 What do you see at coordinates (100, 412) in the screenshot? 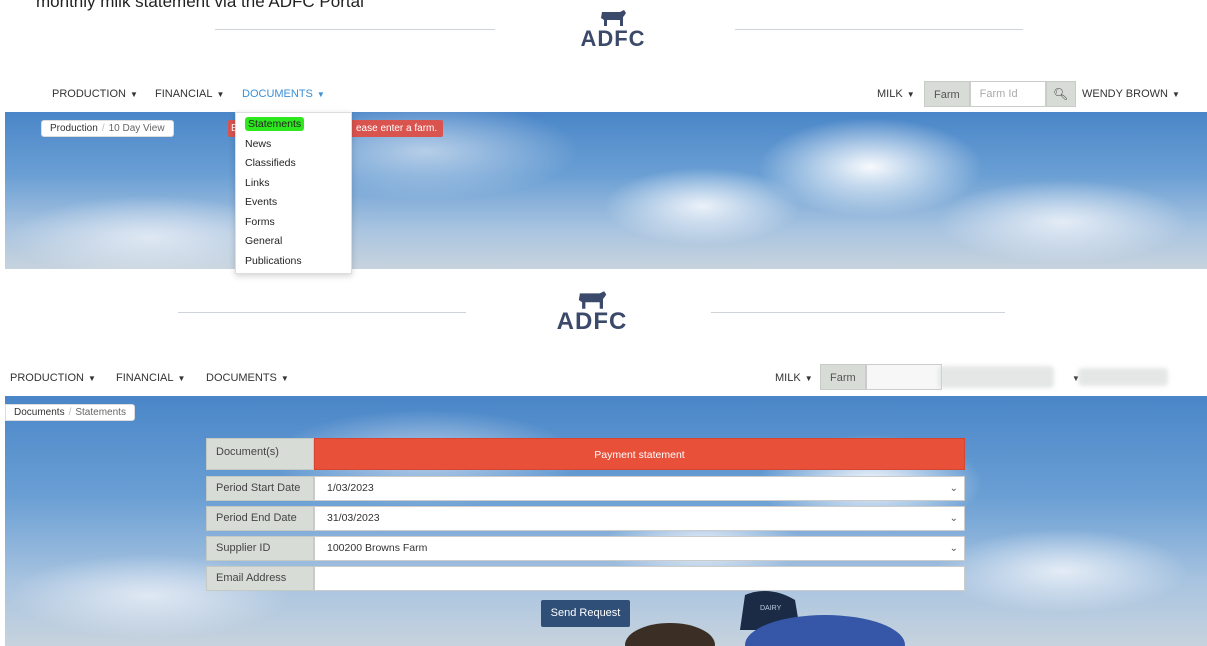
I see `breadcrumb-page: Statements` at bounding box center [100, 412].